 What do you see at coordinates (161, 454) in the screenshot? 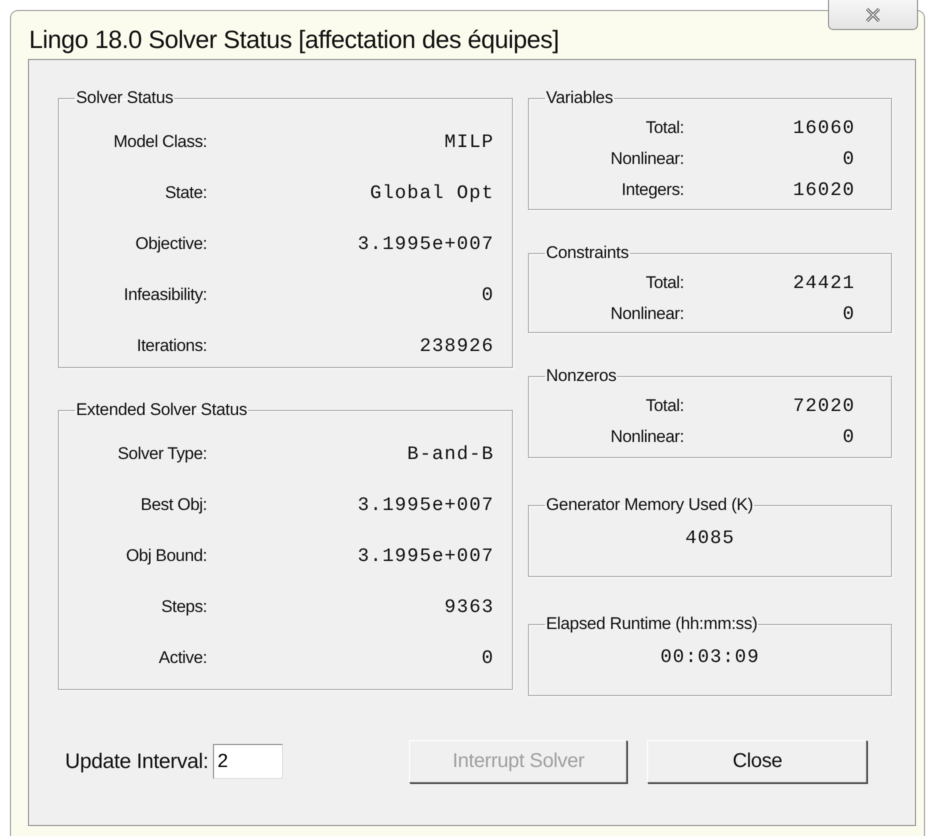
I see `field-label: Solver Type:` at bounding box center [161, 454].